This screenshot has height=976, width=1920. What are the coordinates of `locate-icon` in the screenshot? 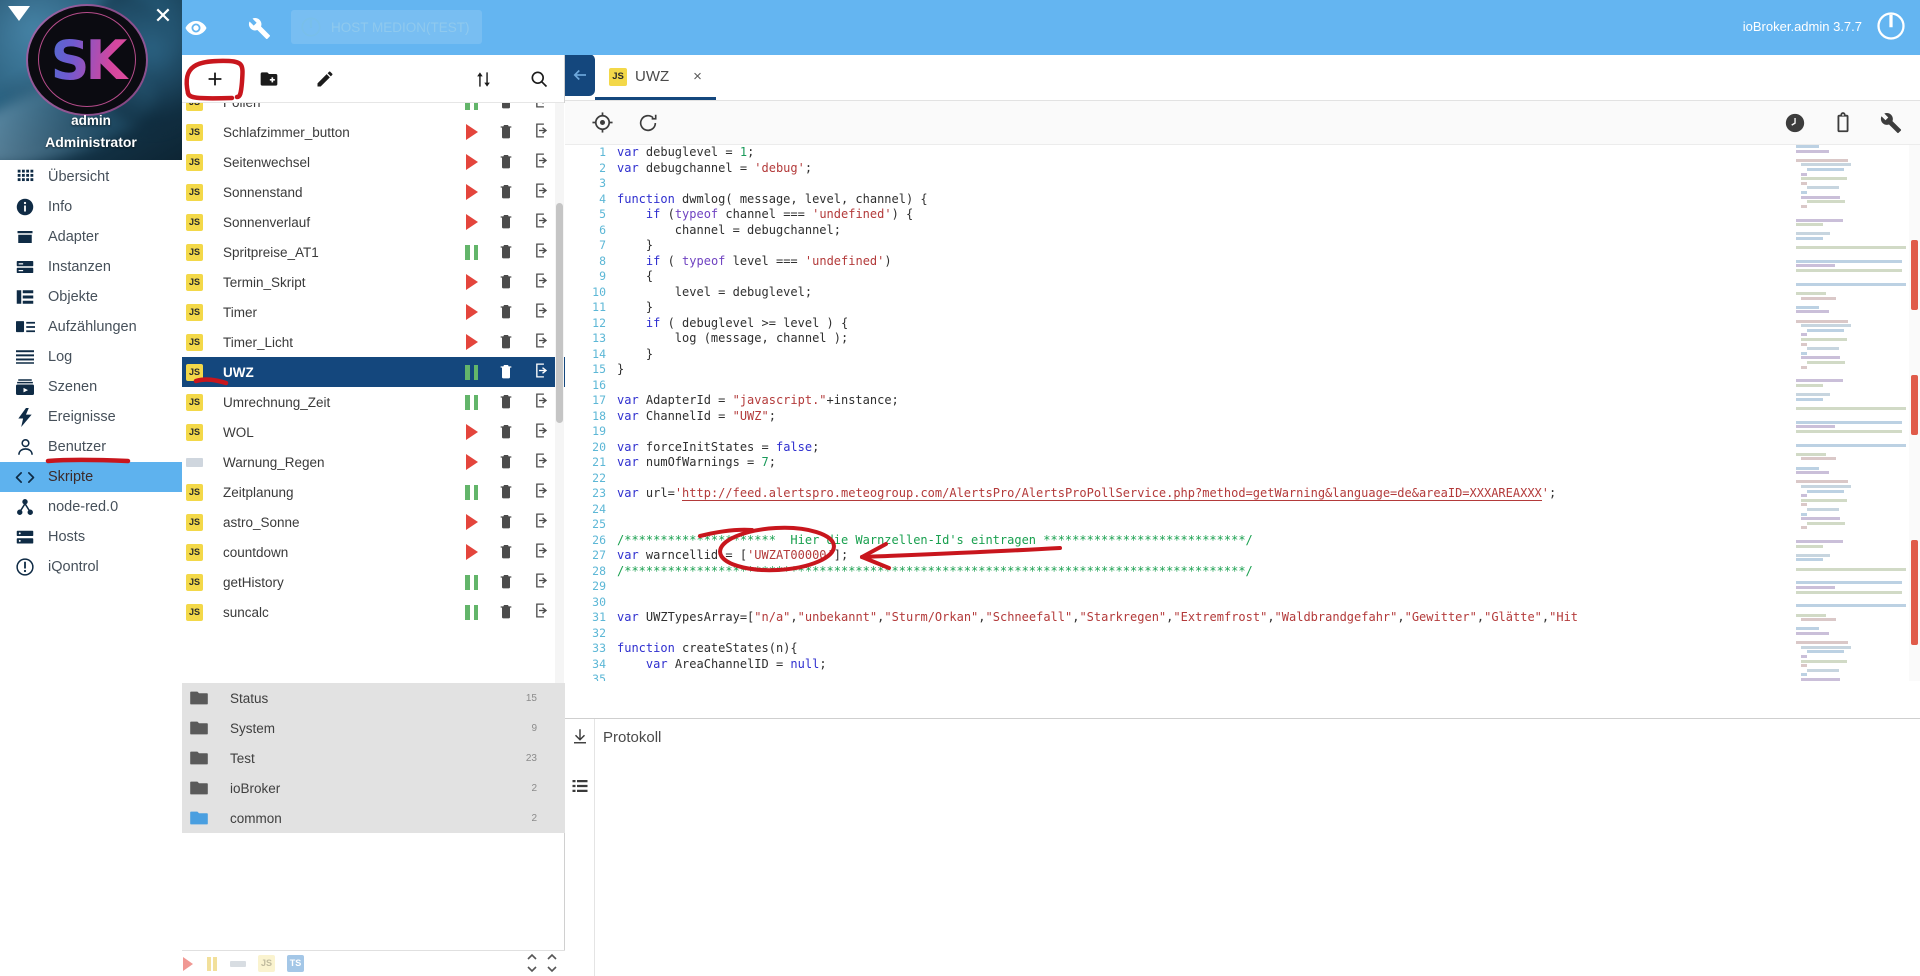 It's located at (602, 123).